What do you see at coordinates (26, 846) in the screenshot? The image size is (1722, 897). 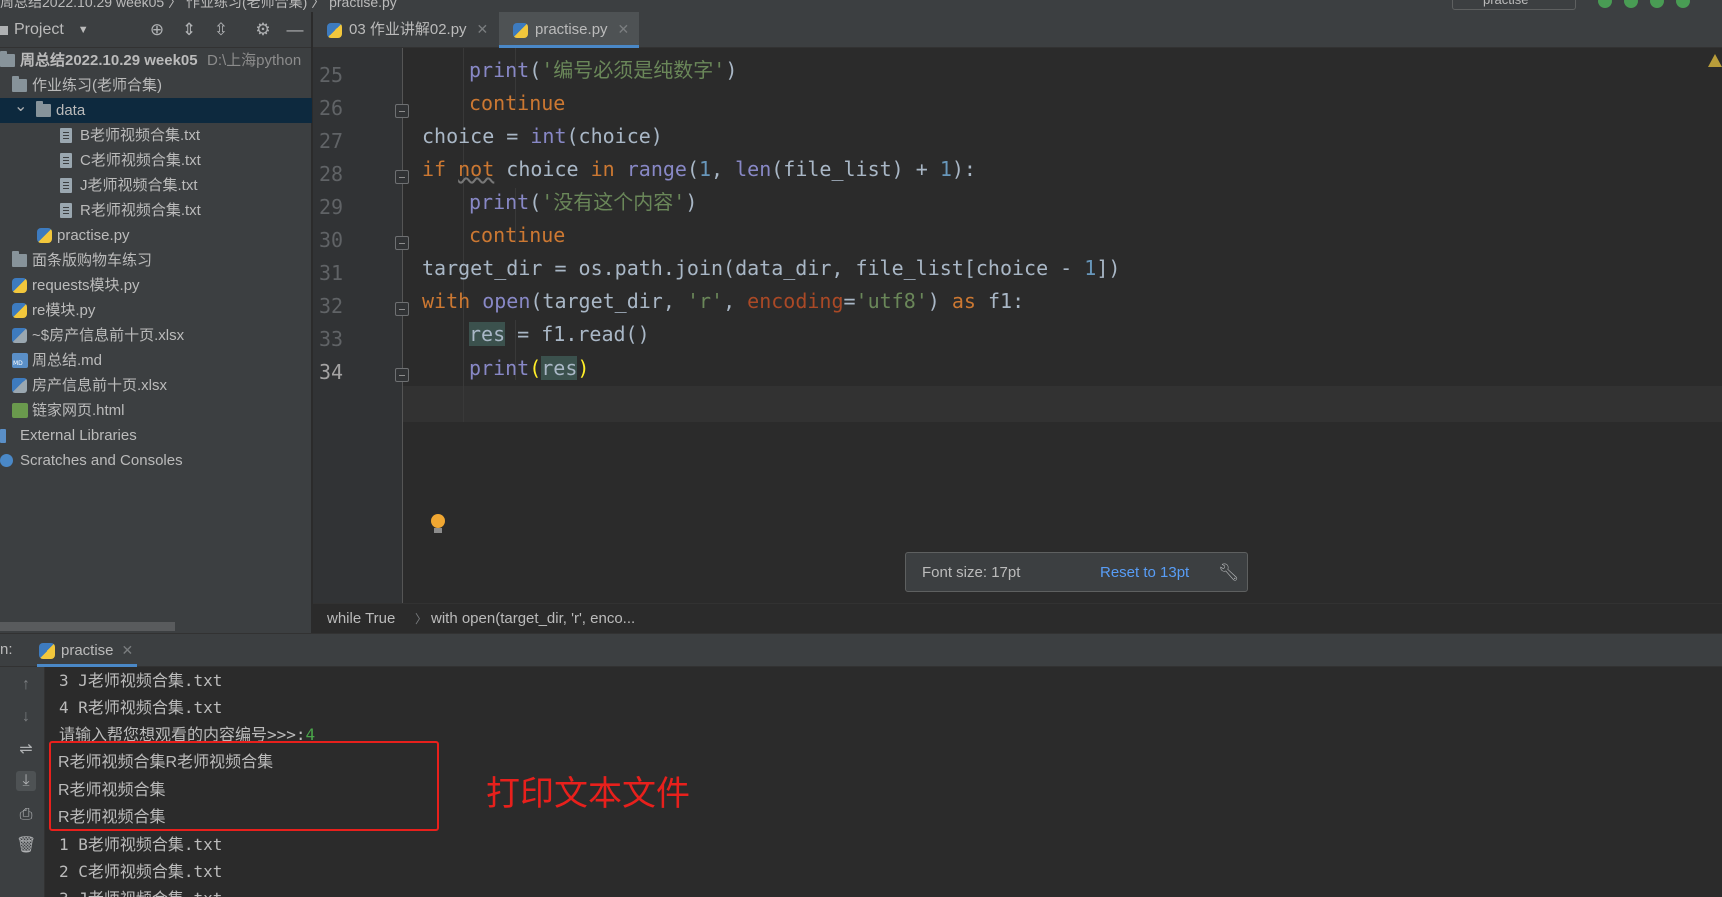 I see `trash-icon: 🗑︎` at bounding box center [26, 846].